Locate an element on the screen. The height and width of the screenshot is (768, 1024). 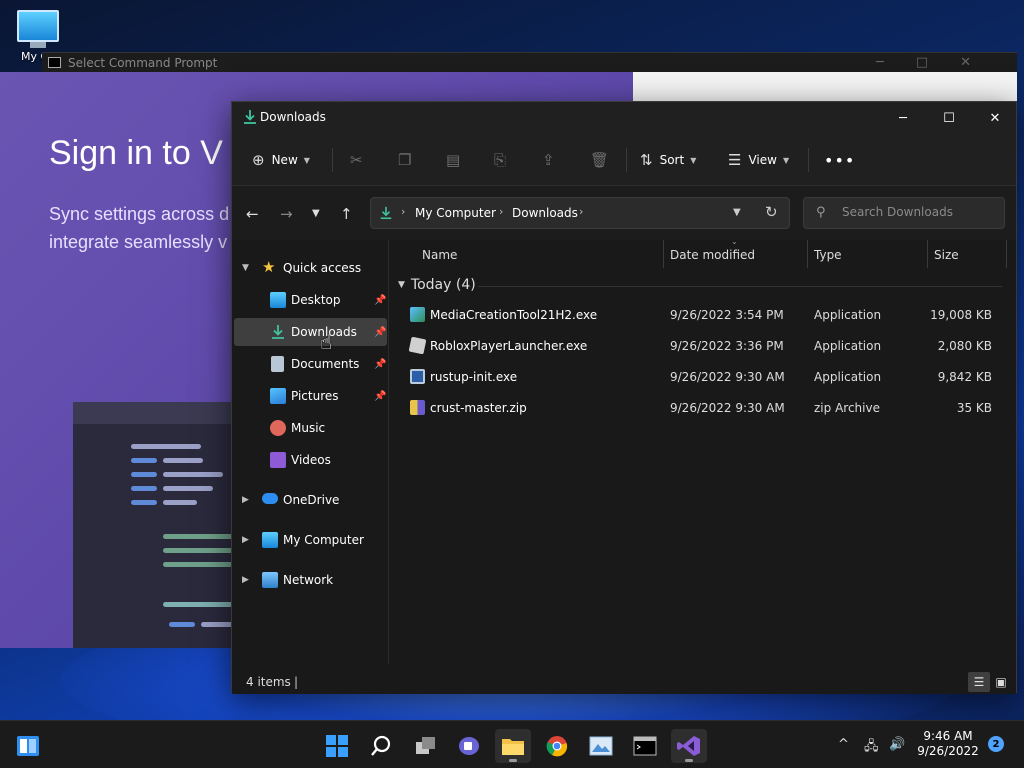
video-icon is located at coordinates (278, 460).